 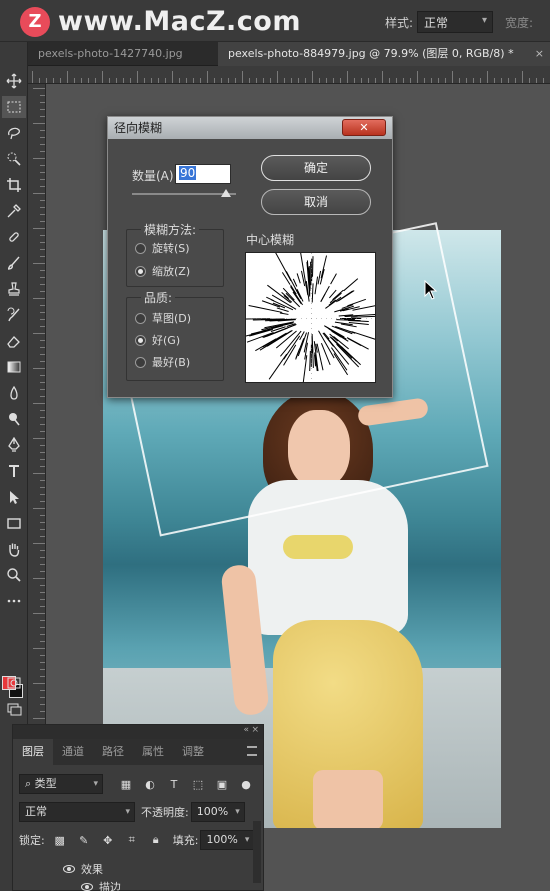 I want to click on history-brush-tool-icon, so click(x=14, y=315).